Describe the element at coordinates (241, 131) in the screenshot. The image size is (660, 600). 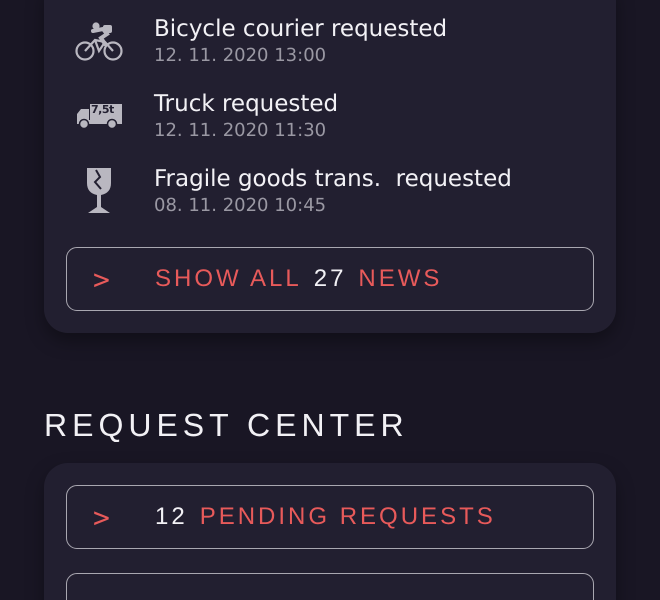
I see `news-time: 12. 11. 2020 11:30` at that location.